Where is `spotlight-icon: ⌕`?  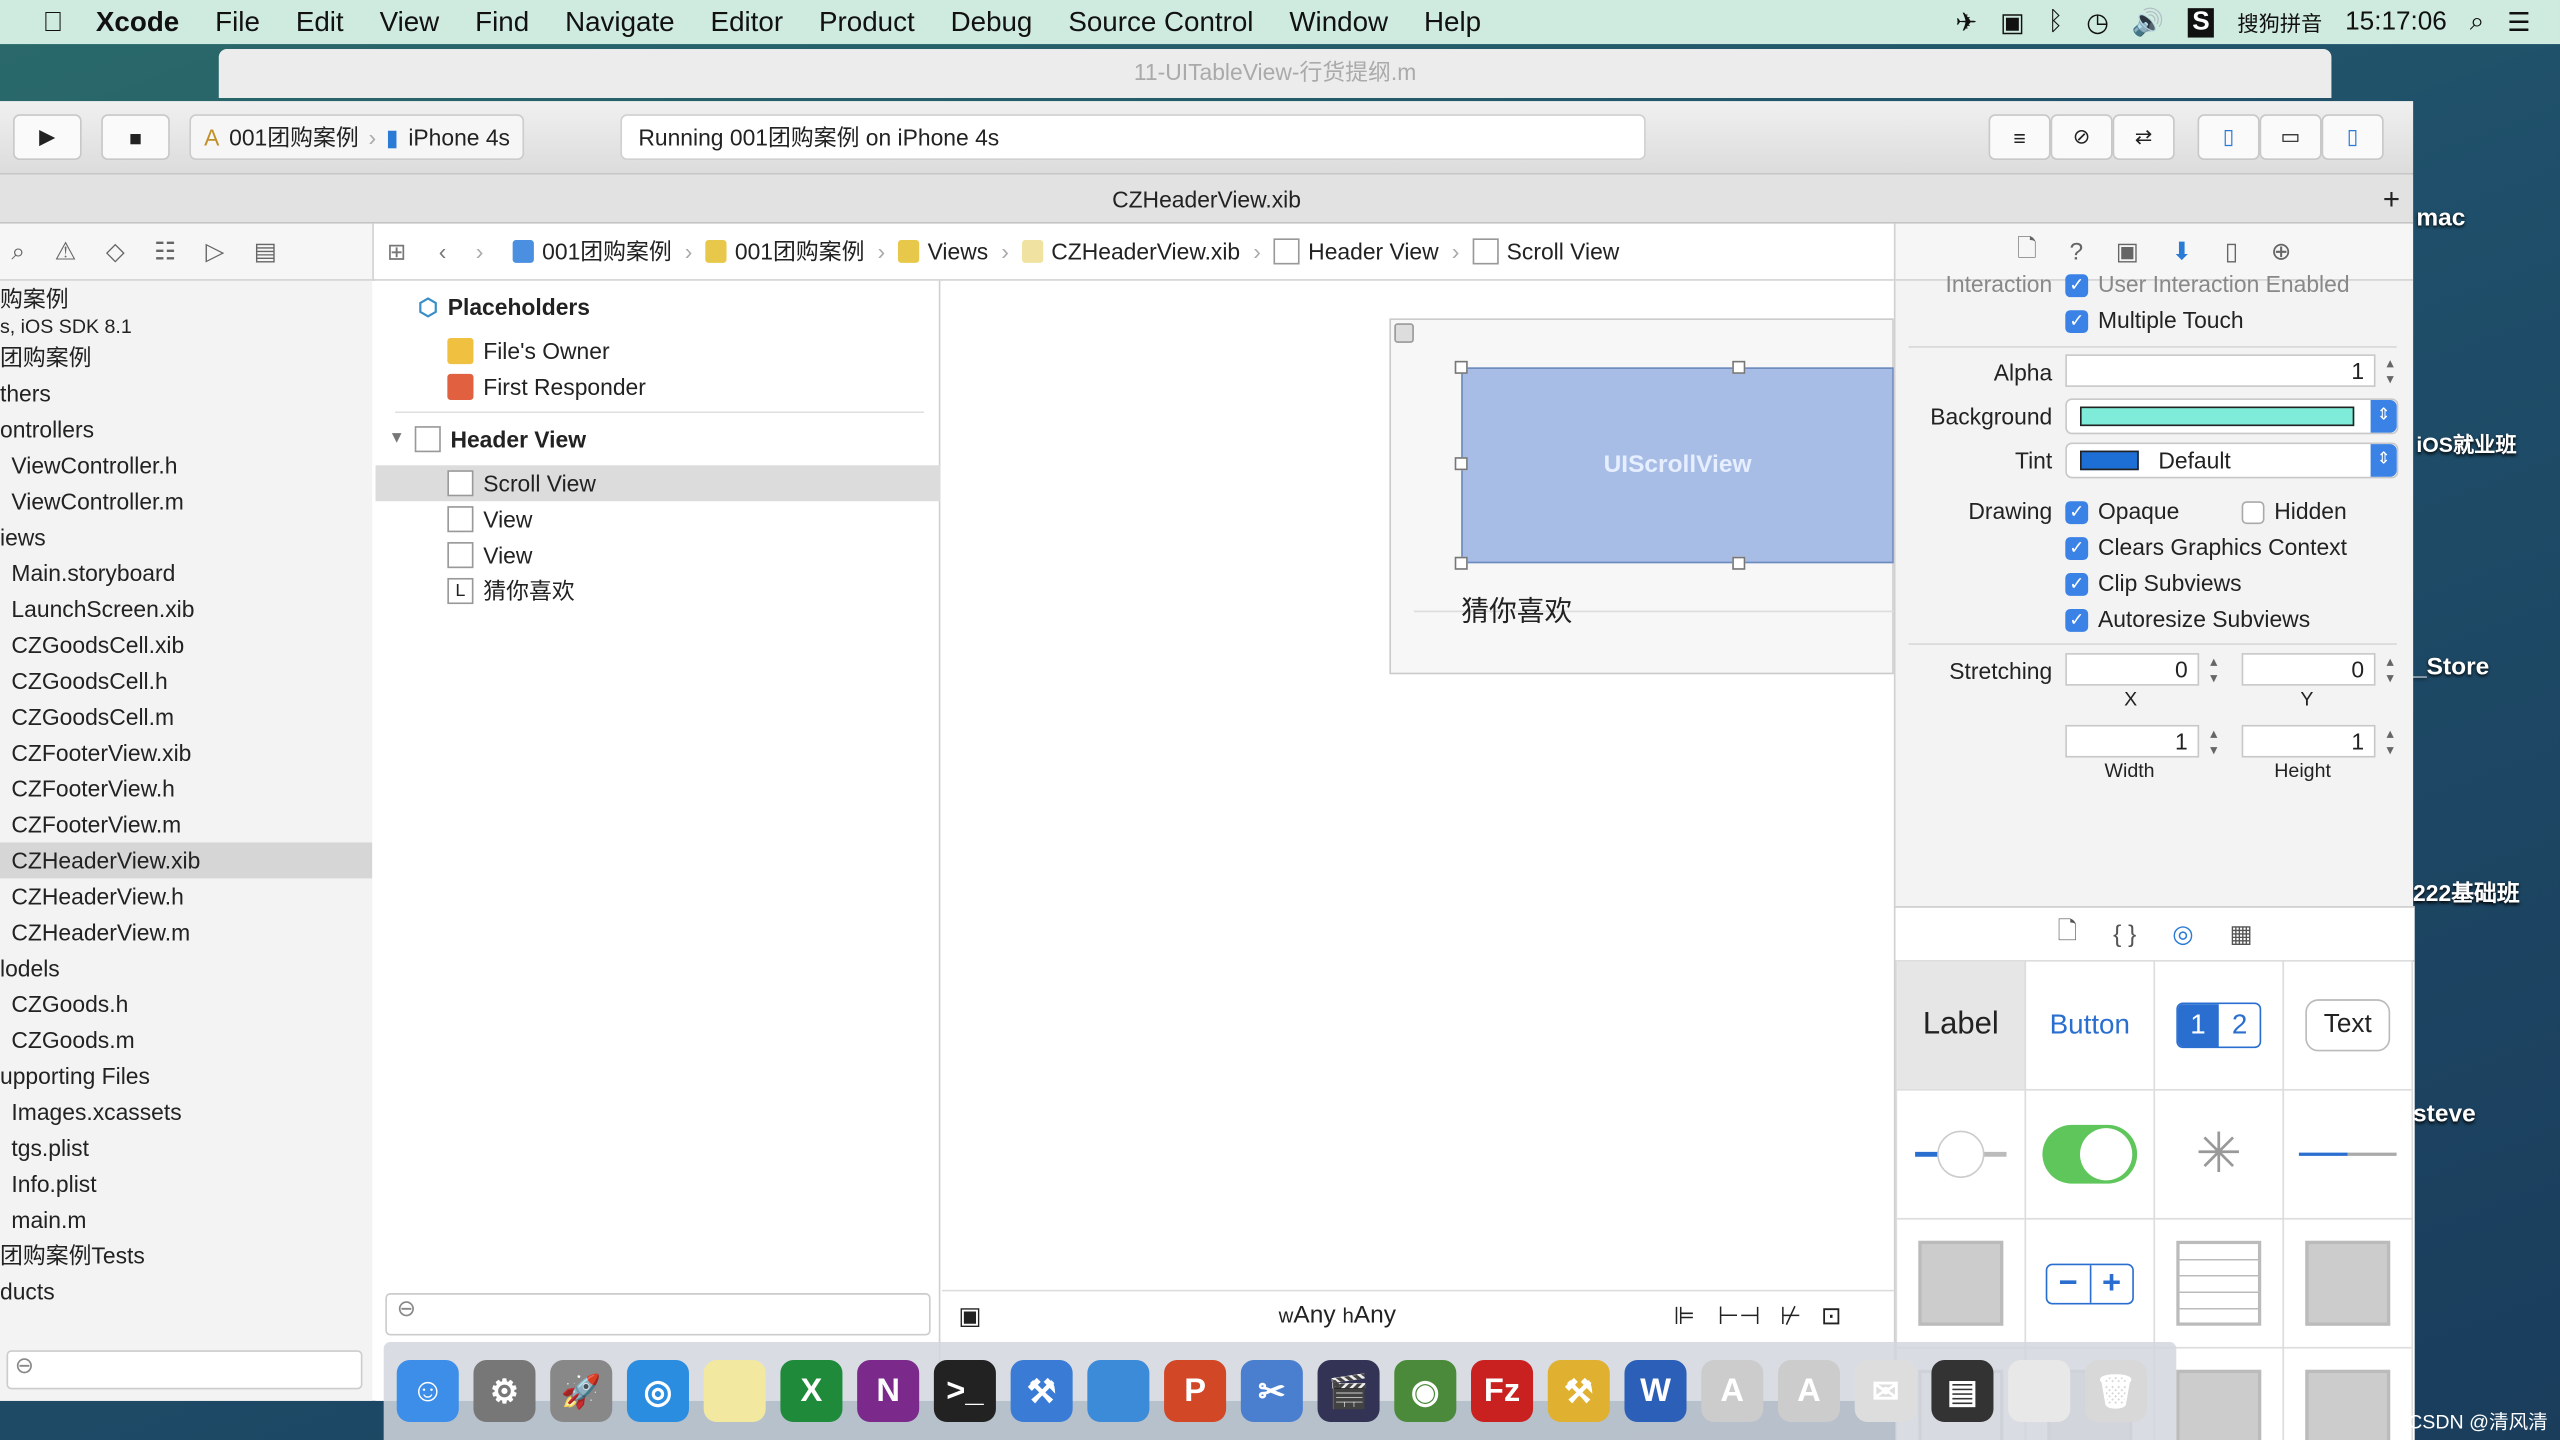
spotlight-icon: ⌕ is located at coordinates (2477, 21).